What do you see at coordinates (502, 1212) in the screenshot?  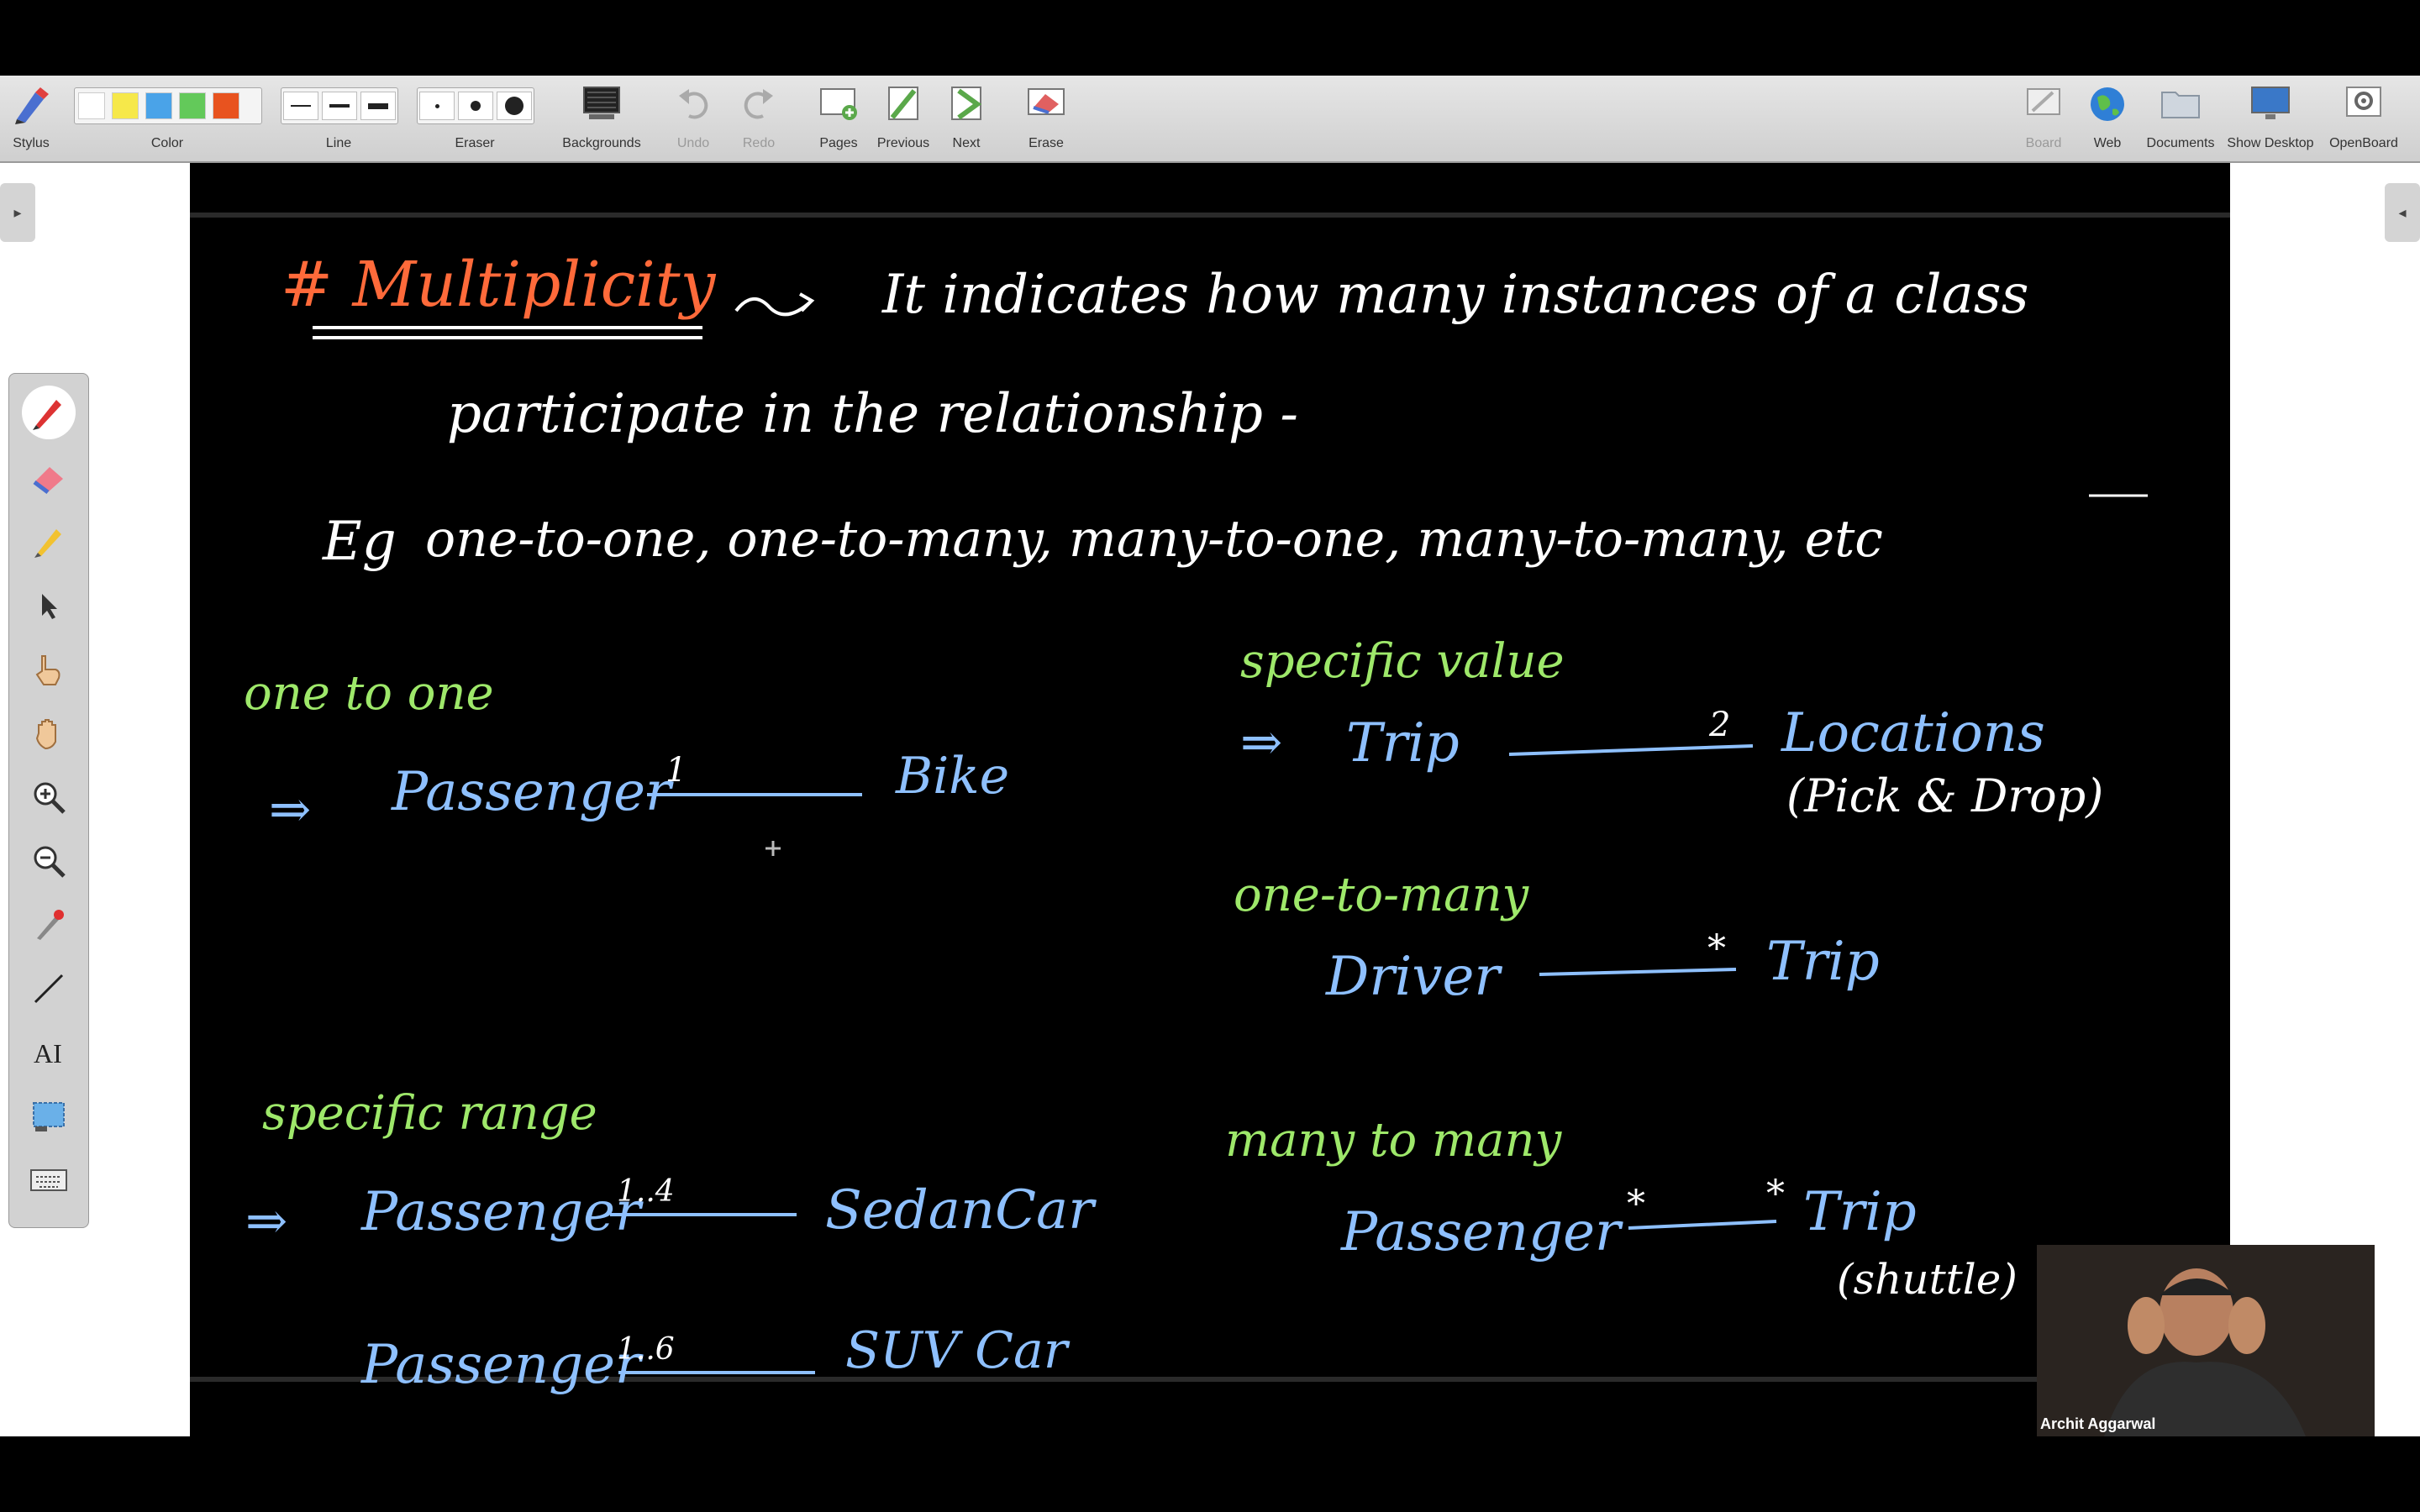 I see `range-row1-left: Passenger` at bounding box center [502, 1212].